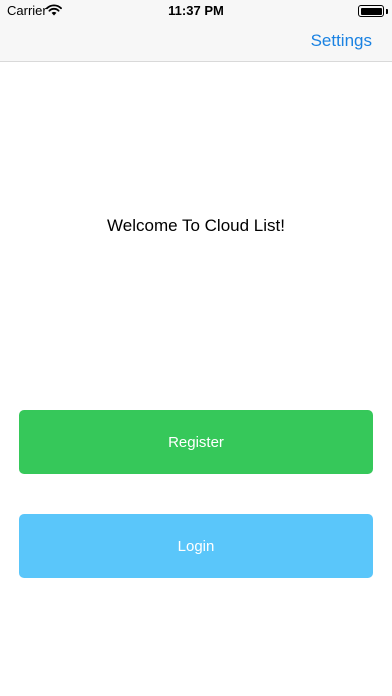 This screenshot has width=392, height=696. I want to click on status-bar: Carrier 11:37 PM, so click(196, 11).